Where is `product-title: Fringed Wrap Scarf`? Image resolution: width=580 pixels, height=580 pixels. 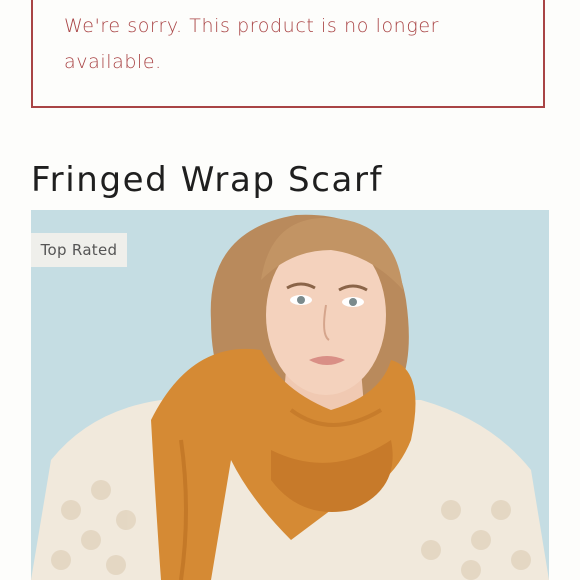
product-title: Fringed Wrap Scarf is located at coordinates (207, 180).